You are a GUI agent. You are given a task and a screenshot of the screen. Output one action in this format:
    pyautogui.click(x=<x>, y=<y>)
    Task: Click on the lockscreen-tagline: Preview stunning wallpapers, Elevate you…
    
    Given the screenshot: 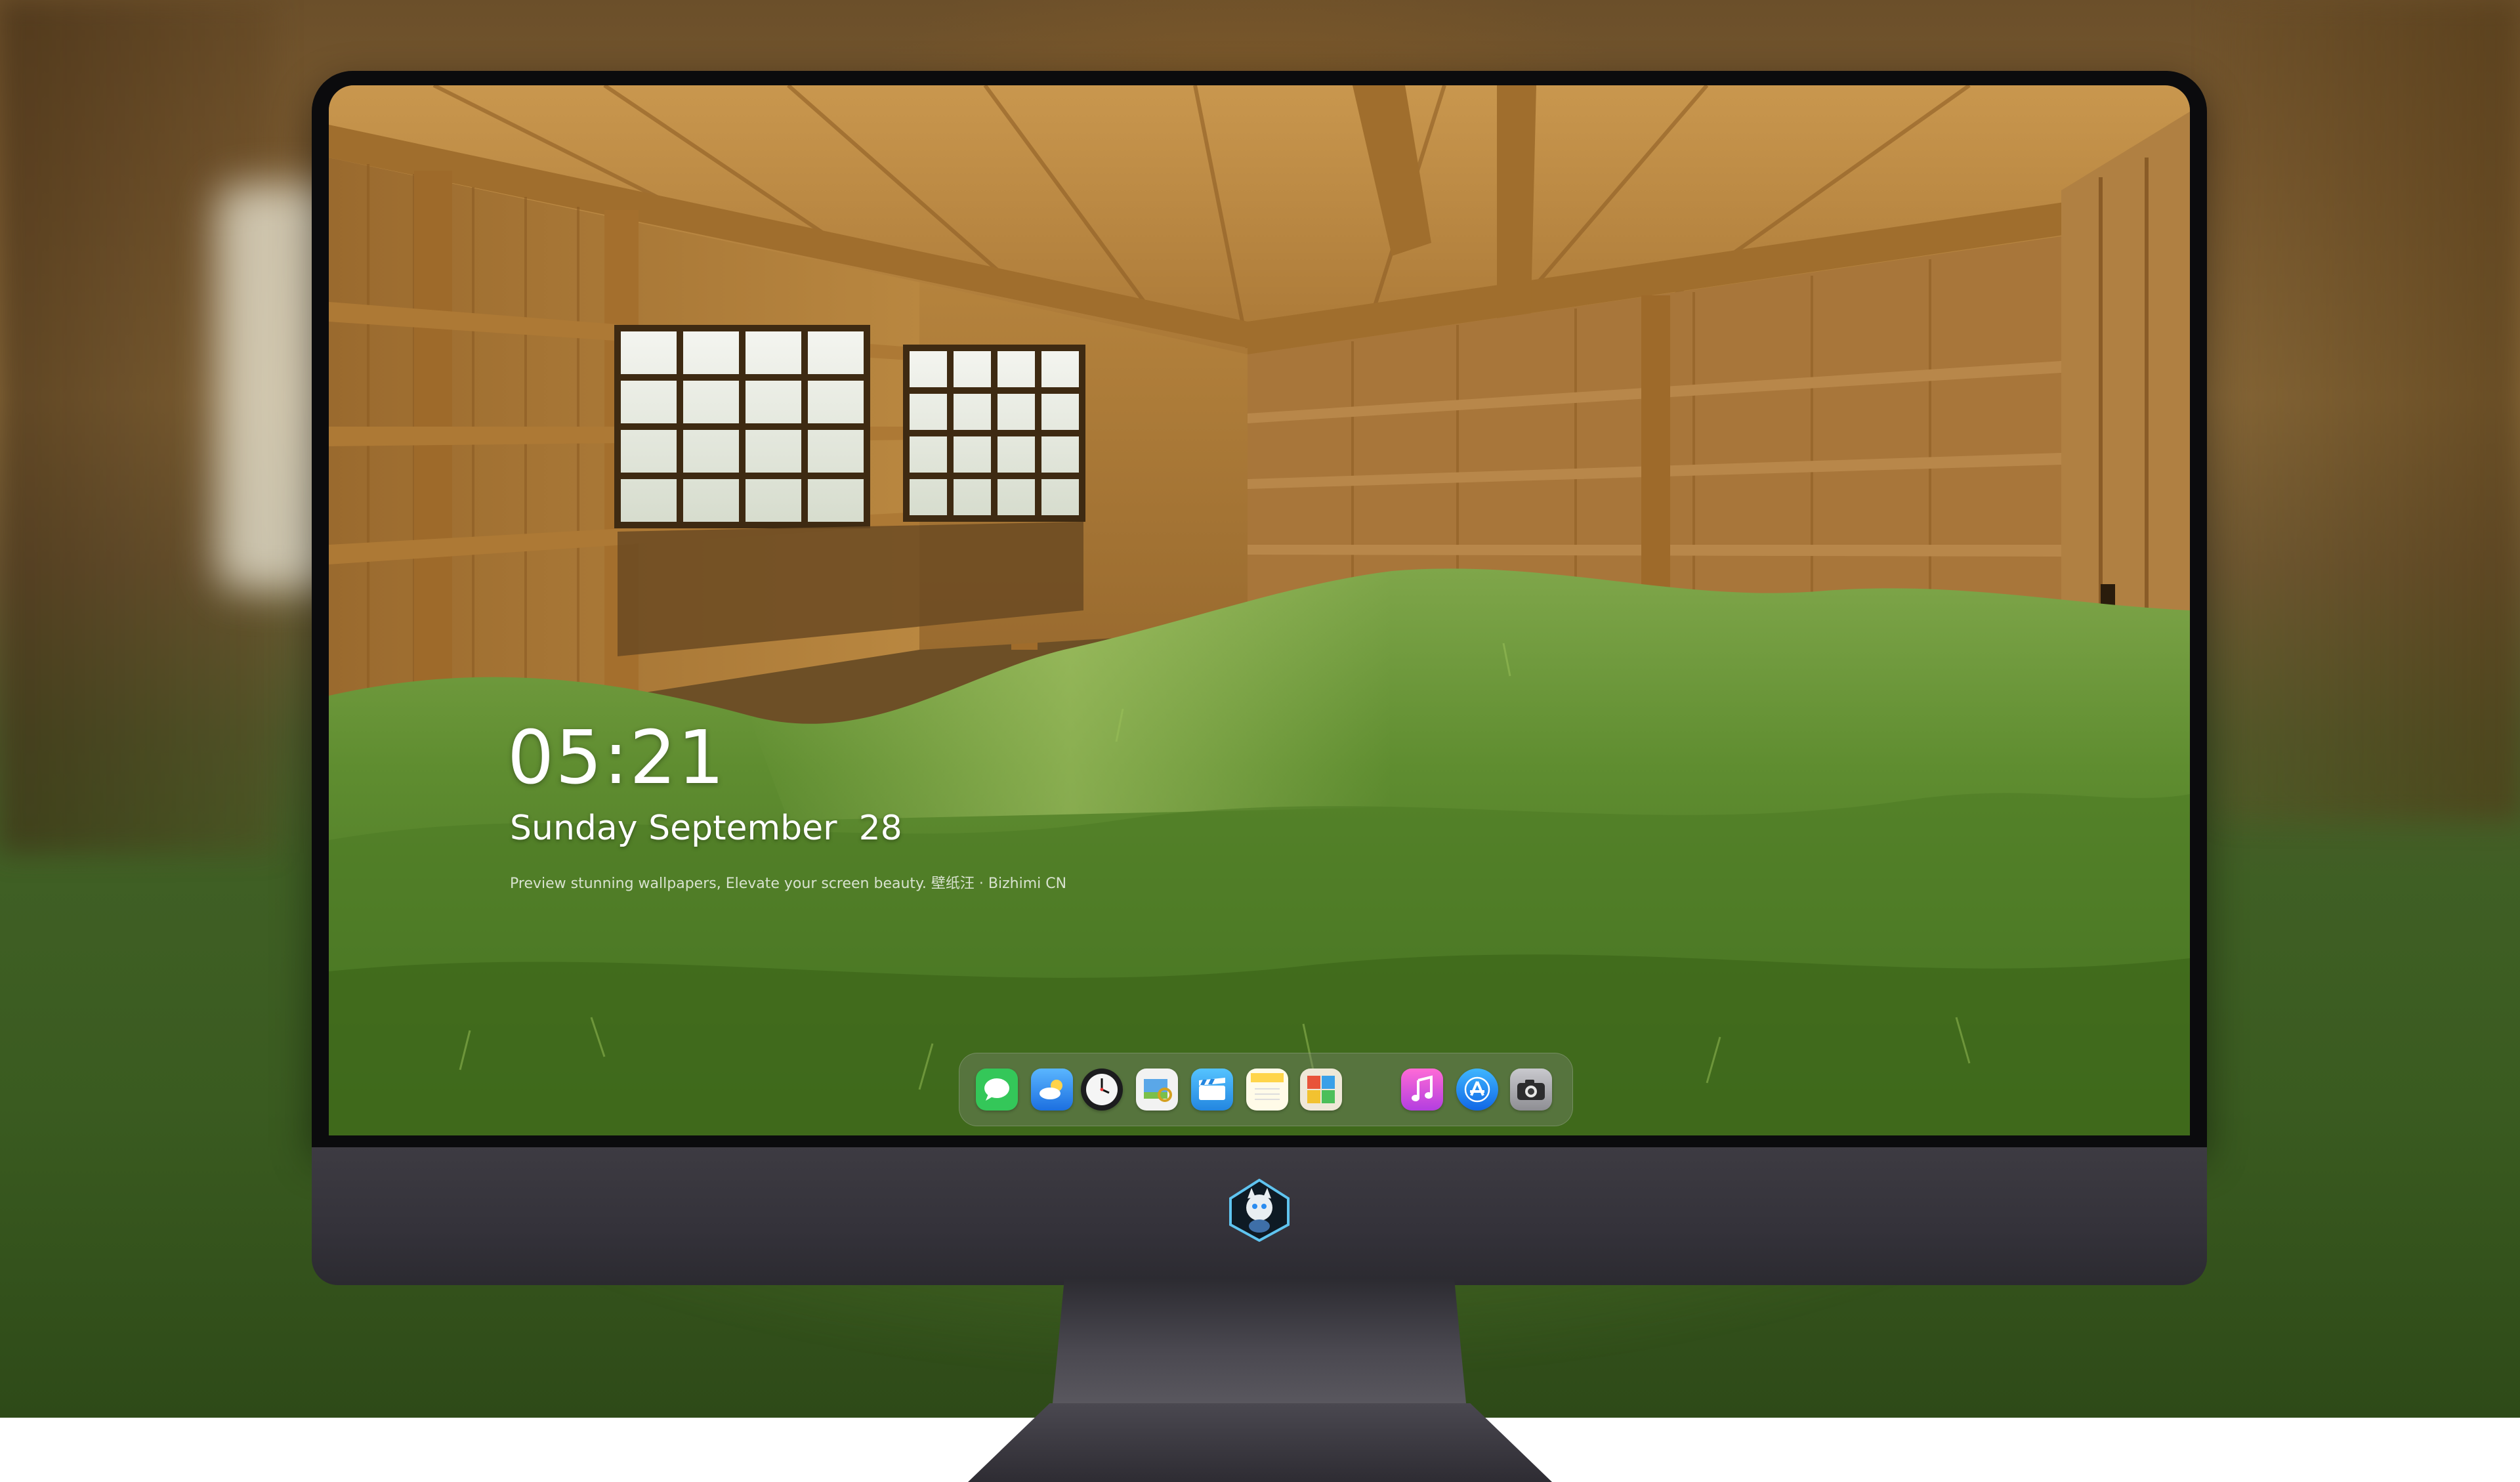 What is the action you would take?
    pyautogui.click(x=788, y=884)
    